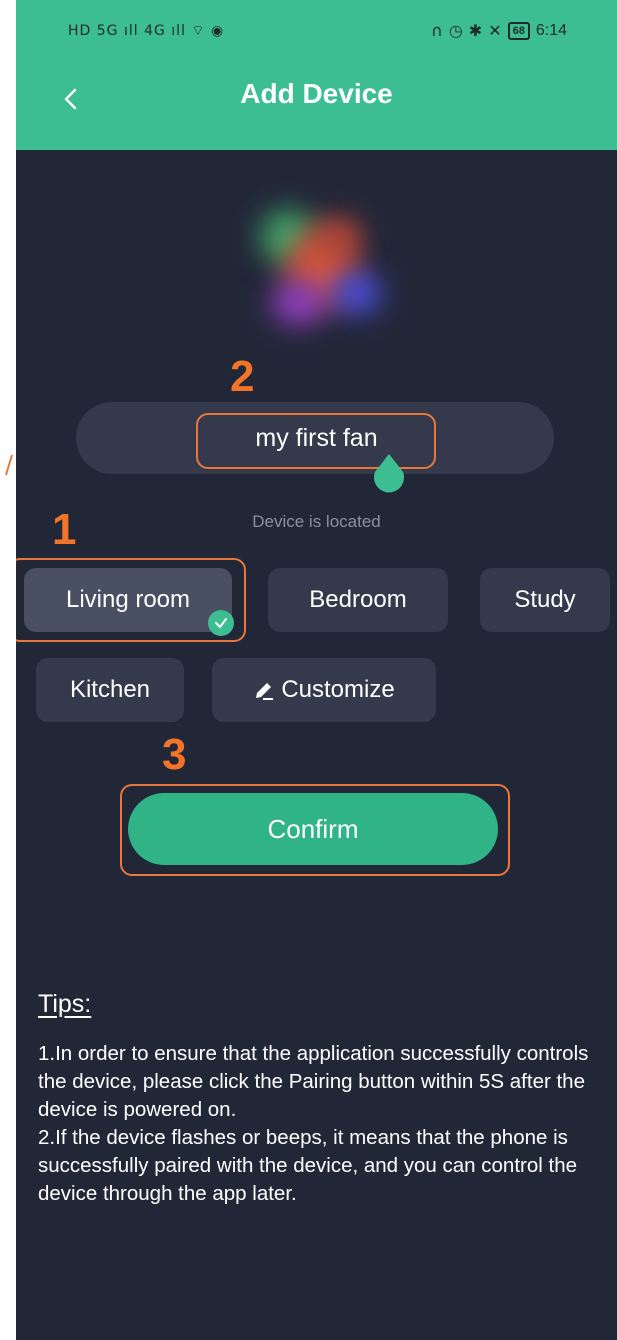  Describe the element at coordinates (389, 473) in the screenshot. I see `text-cursor-handle` at that location.